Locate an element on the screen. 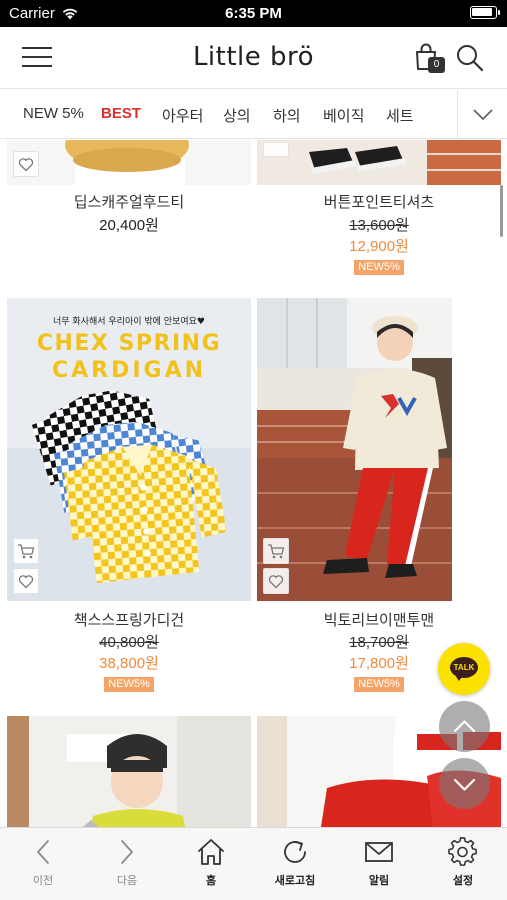 Image resolution: width=507 pixels, height=900 pixels. product-card: 버튼포인트티셔츠 13,600원 12,900원 NEW5% is located at coordinates (379, 215).